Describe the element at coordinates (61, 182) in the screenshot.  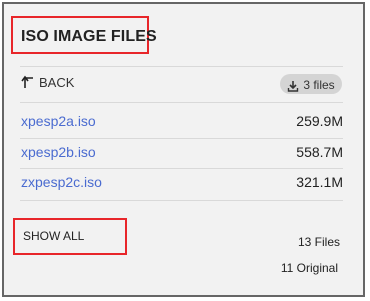
I see `file-link: zxpesp2c.iso` at that location.